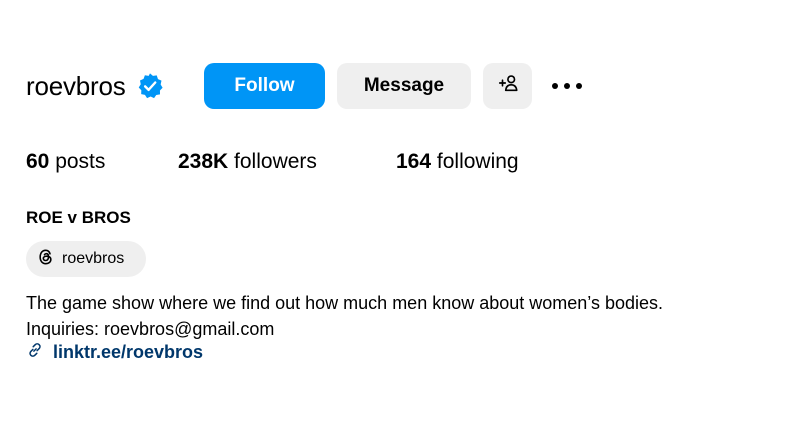 This screenshot has height=424, width=786. Describe the element at coordinates (477, 161) in the screenshot. I see `following-label: following` at that location.